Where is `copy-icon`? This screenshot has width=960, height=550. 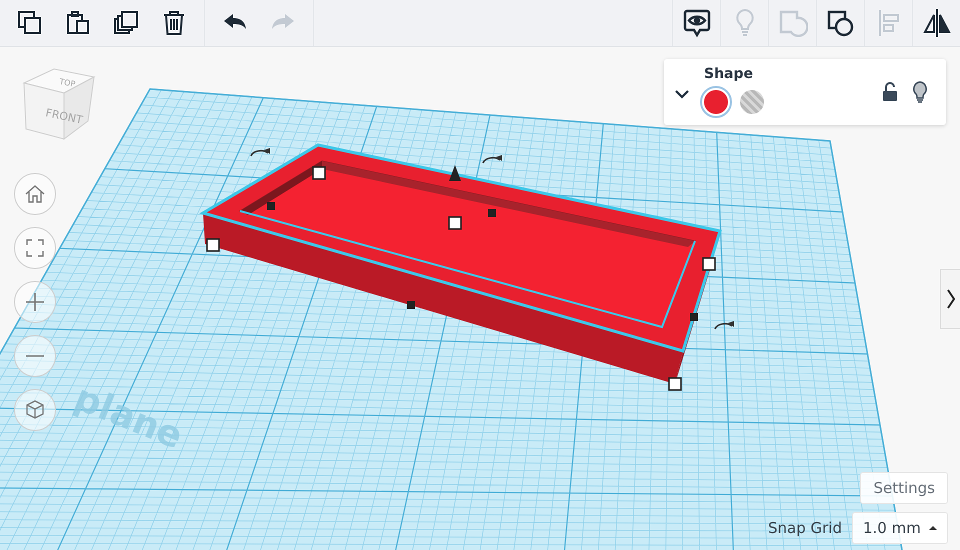 copy-icon is located at coordinates (30, 23).